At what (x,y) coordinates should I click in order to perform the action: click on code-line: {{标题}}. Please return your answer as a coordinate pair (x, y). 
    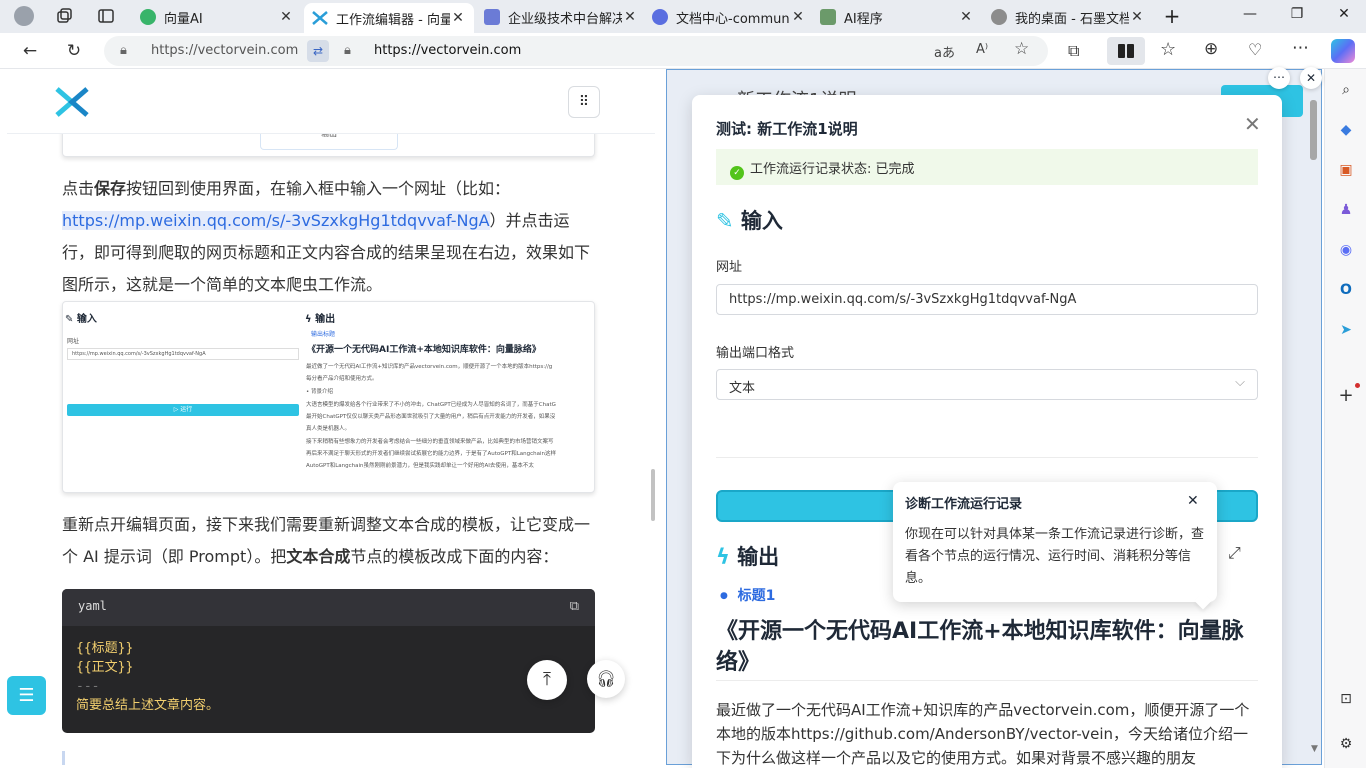
    Looking at the image, I should click on (105, 648).